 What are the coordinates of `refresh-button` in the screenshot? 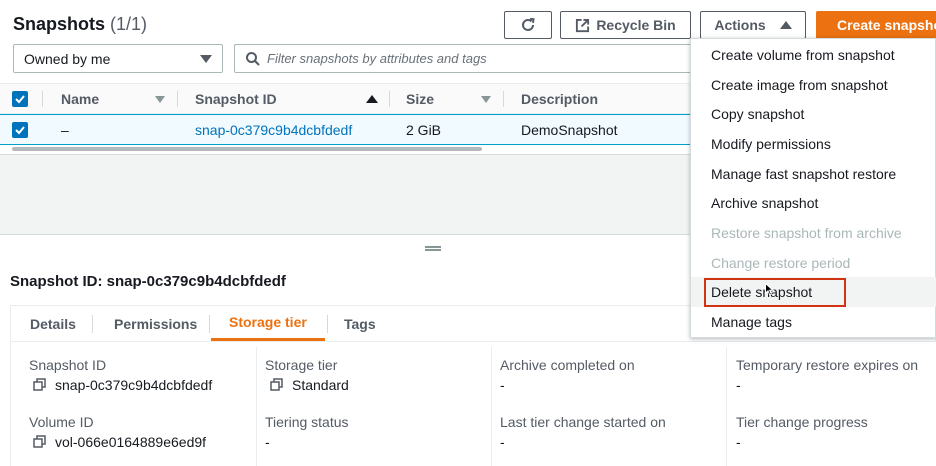 It's located at (528, 25).